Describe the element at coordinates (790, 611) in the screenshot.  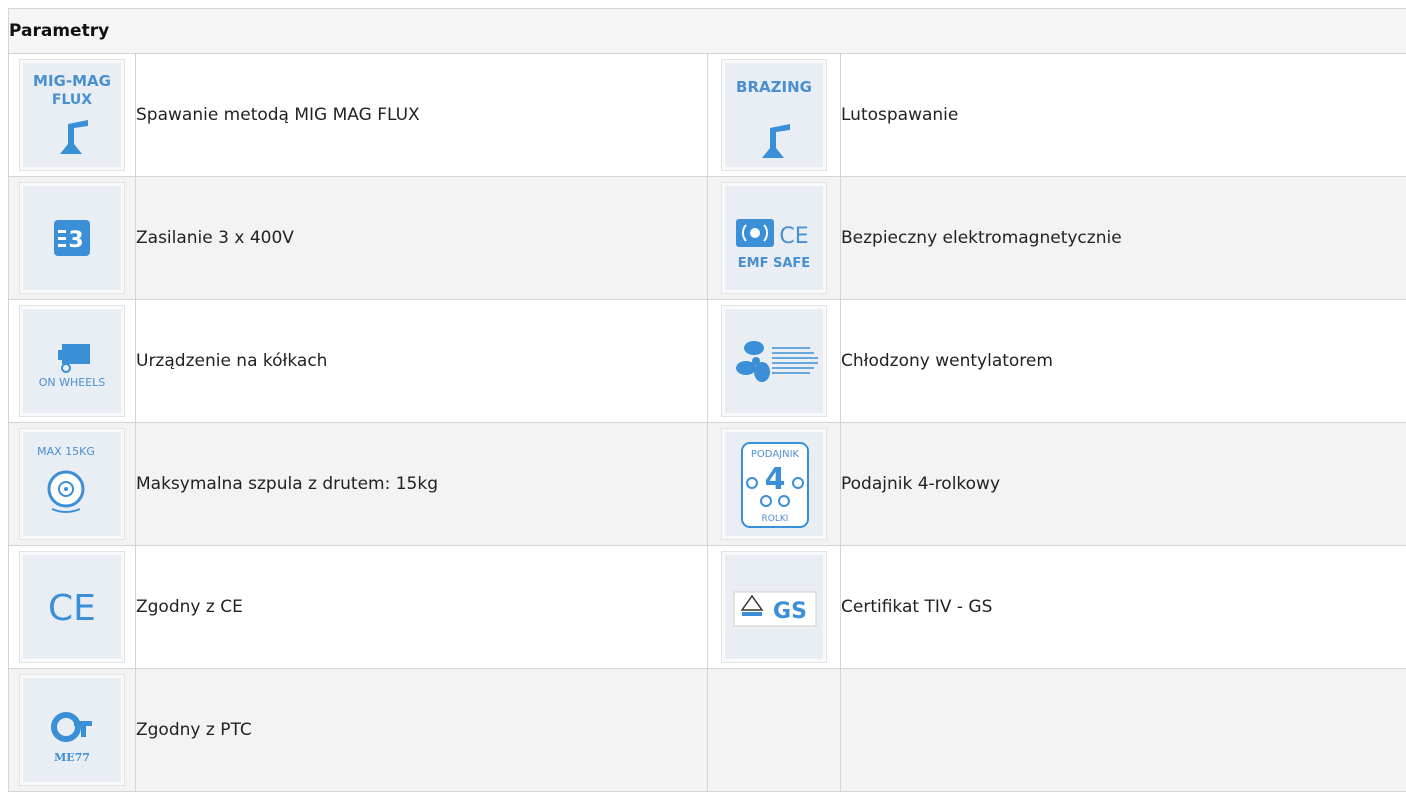
I see `icon-text: GS` at that location.